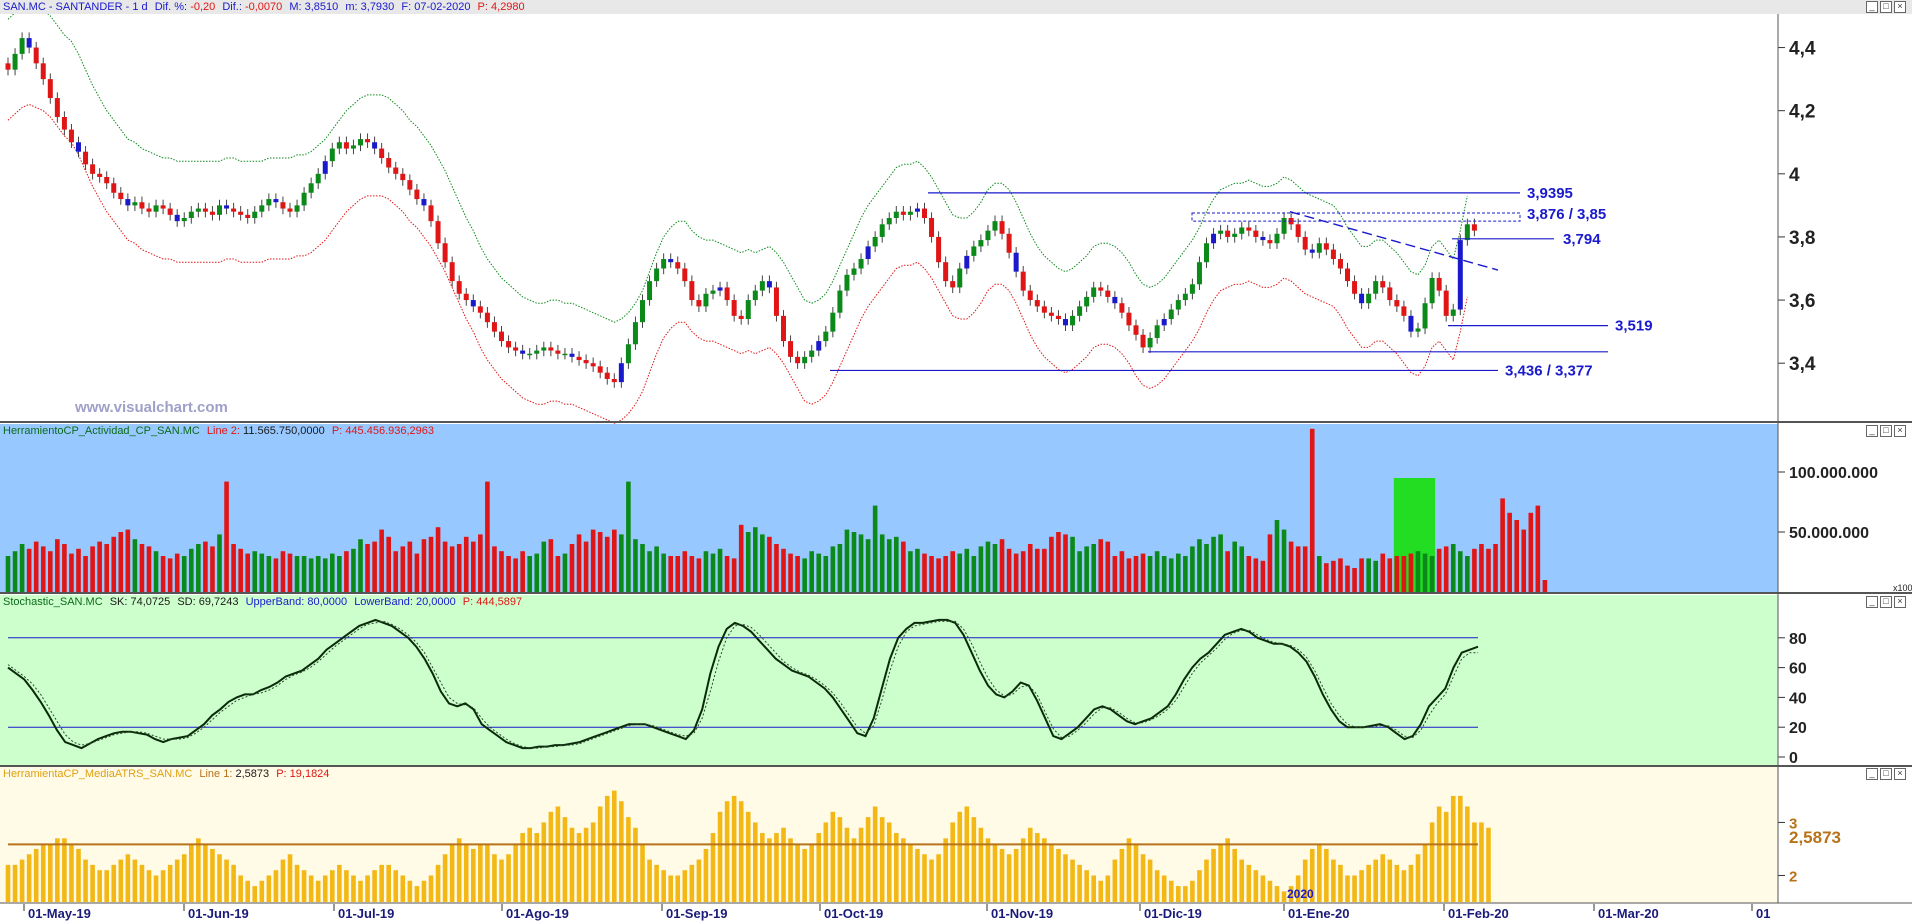  What do you see at coordinates (696, 913) in the screenshot?
I see `x-tick-label: 01-Sep-19` at bounding box center [696, 913].